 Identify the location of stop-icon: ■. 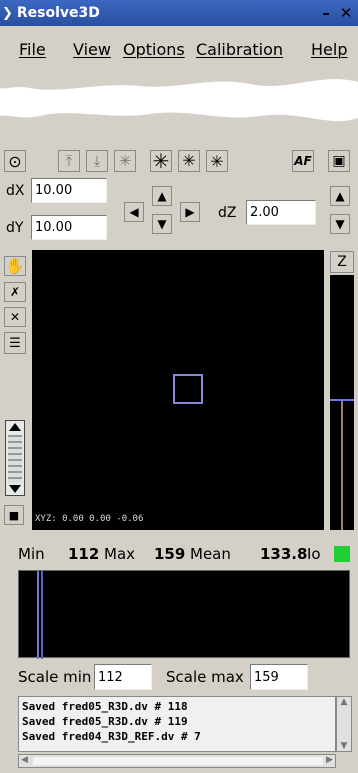
(14, 515).